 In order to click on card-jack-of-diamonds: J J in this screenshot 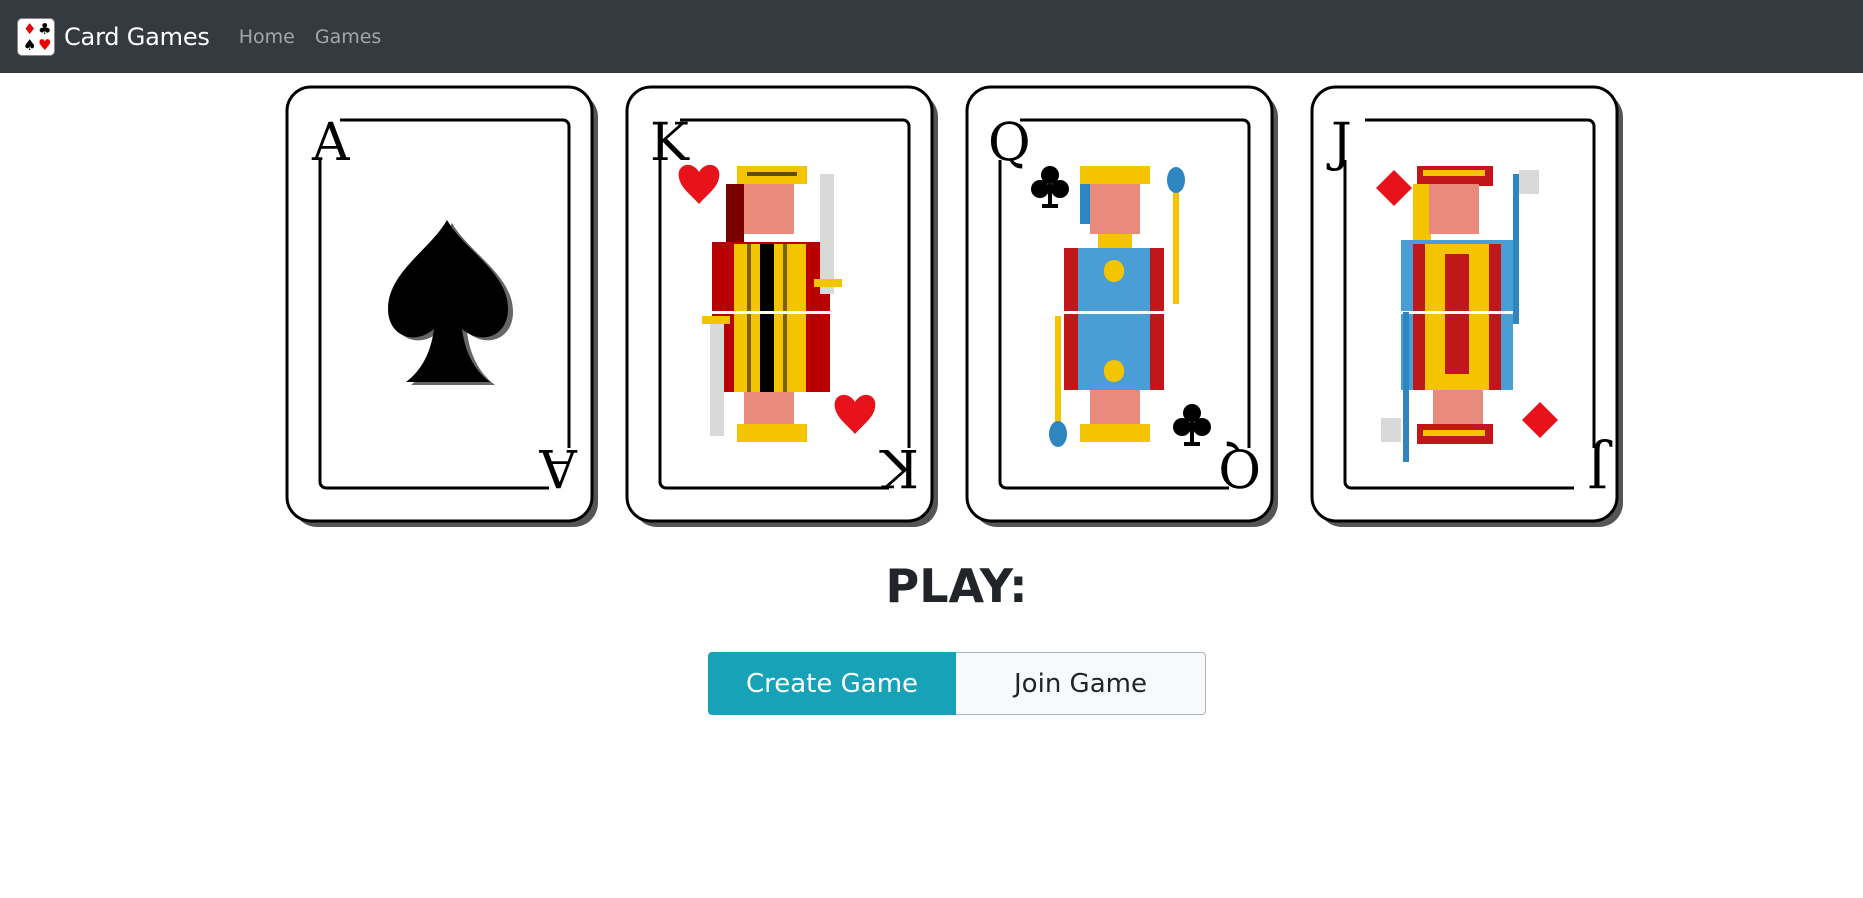, I will do `click(1466, 306)`.